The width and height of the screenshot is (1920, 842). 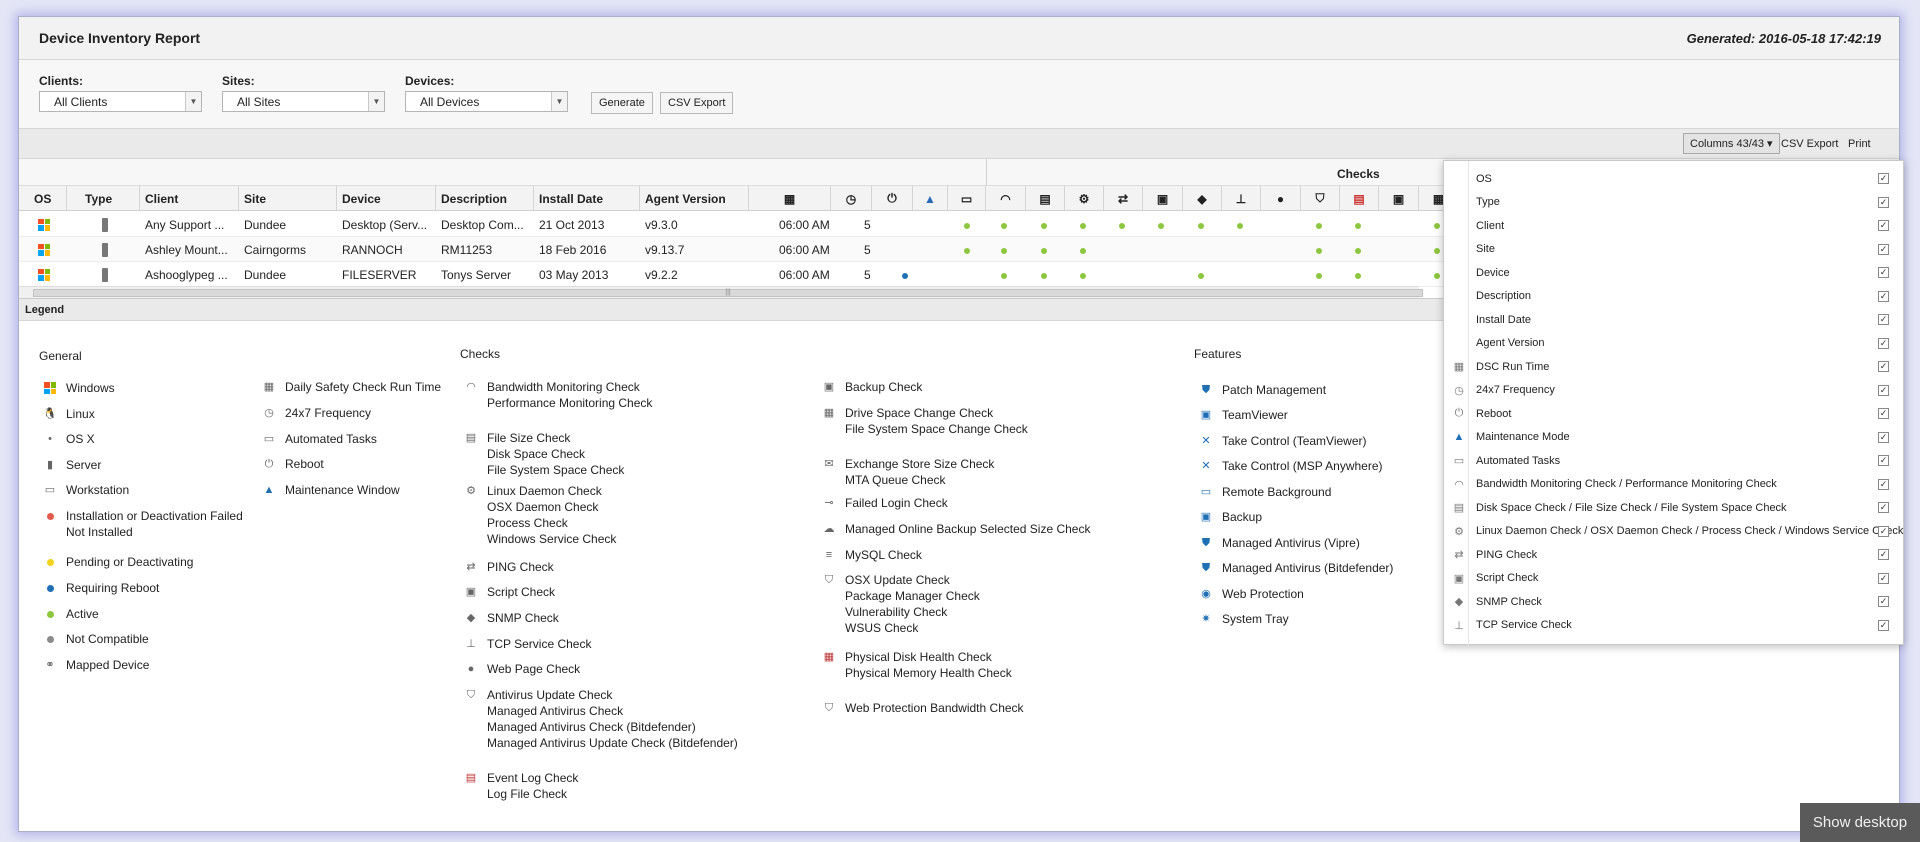 I want to click on col-backup: ▣, so click(x=1399, y=198).